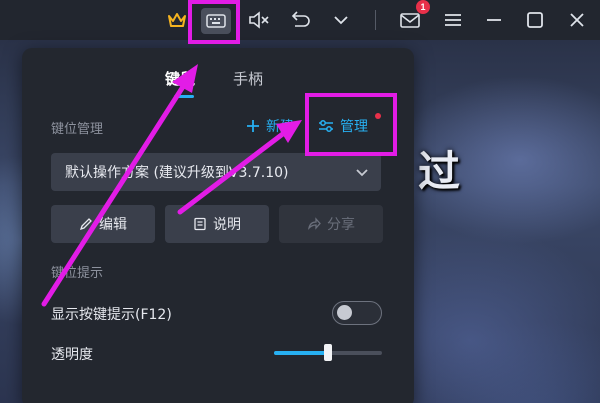  What do you see at coordinates (184, 96) in the screenshot?
I see `active-tab-indicator` at bounding box center [184, 96].